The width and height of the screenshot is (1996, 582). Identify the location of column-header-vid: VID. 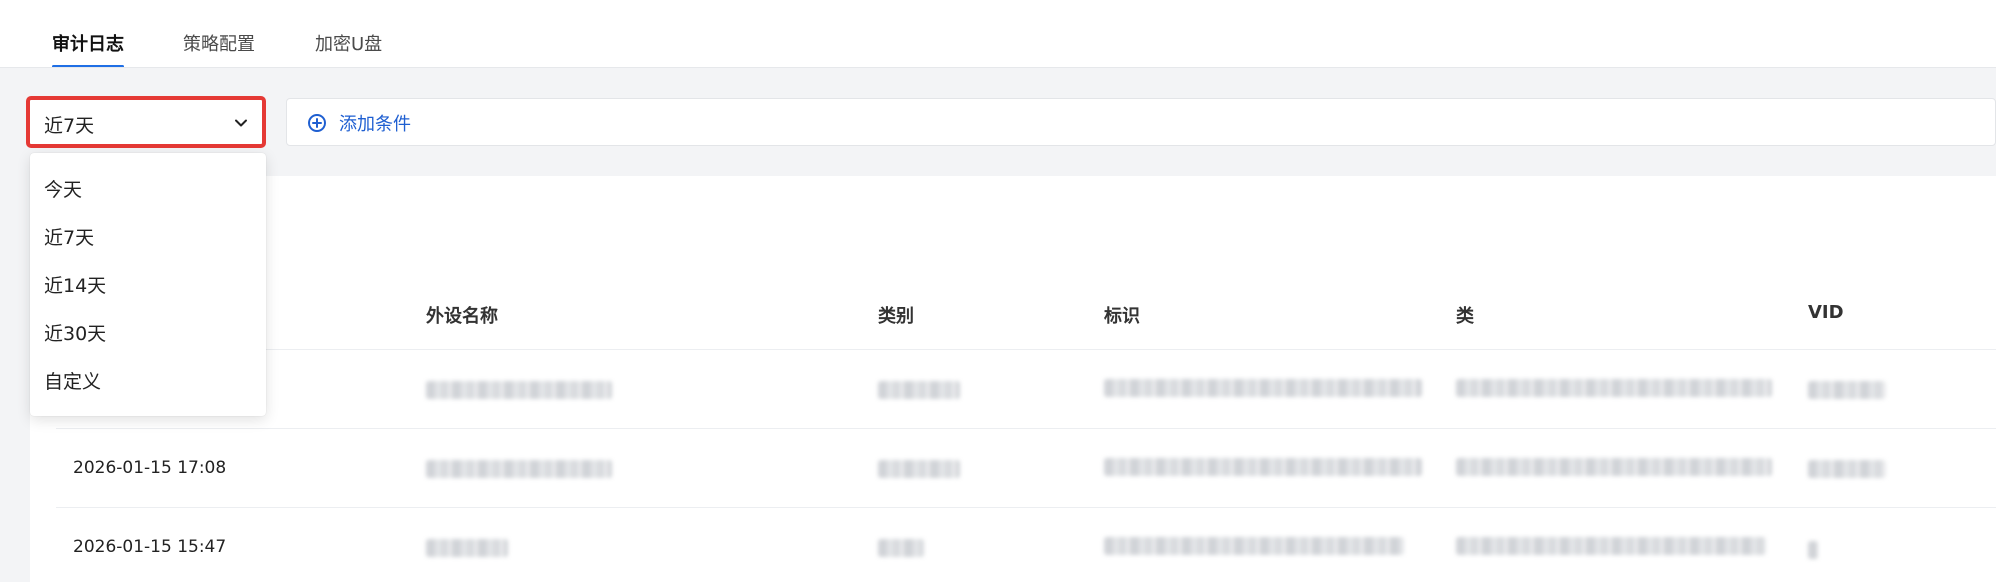
(1826, 312).